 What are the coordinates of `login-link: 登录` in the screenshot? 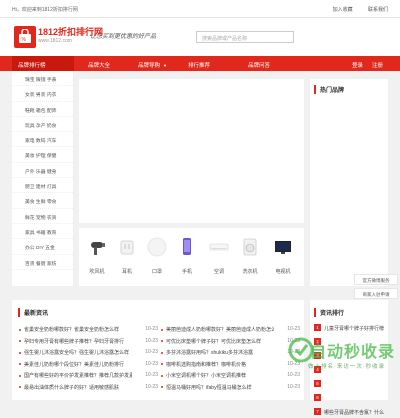 It's located at (357, 65).